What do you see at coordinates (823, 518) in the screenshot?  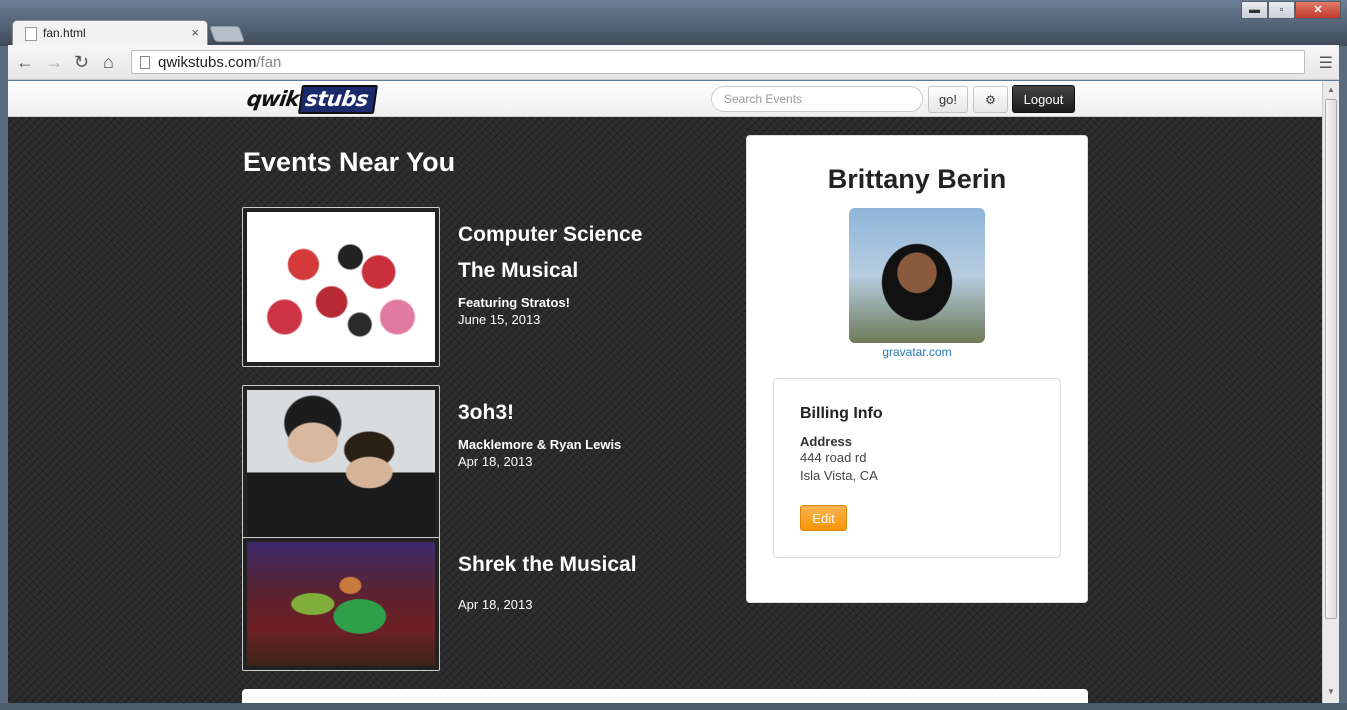 I see `edit-billing-button: Edit` at bounding box center [823, 518].